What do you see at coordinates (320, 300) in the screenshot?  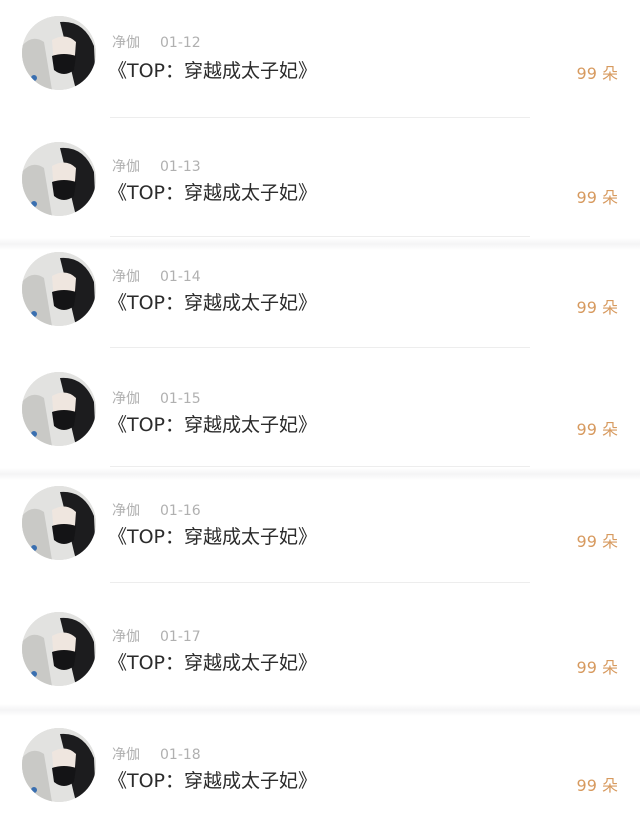 I see `list-item: 净伽 01-14 《TOP：穿越成太子妃》 99 朵` at bounding box center [320, 300].